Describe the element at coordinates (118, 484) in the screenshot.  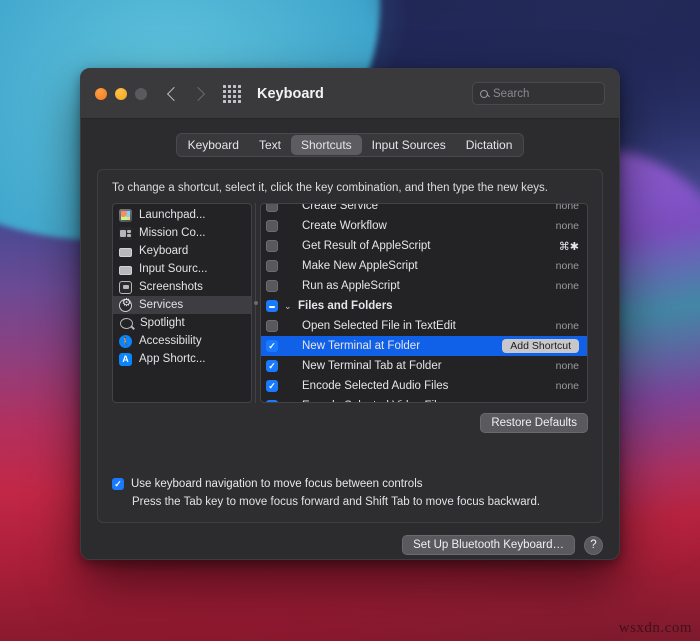
I see `keyboard-navigation-checkbox` at that location.